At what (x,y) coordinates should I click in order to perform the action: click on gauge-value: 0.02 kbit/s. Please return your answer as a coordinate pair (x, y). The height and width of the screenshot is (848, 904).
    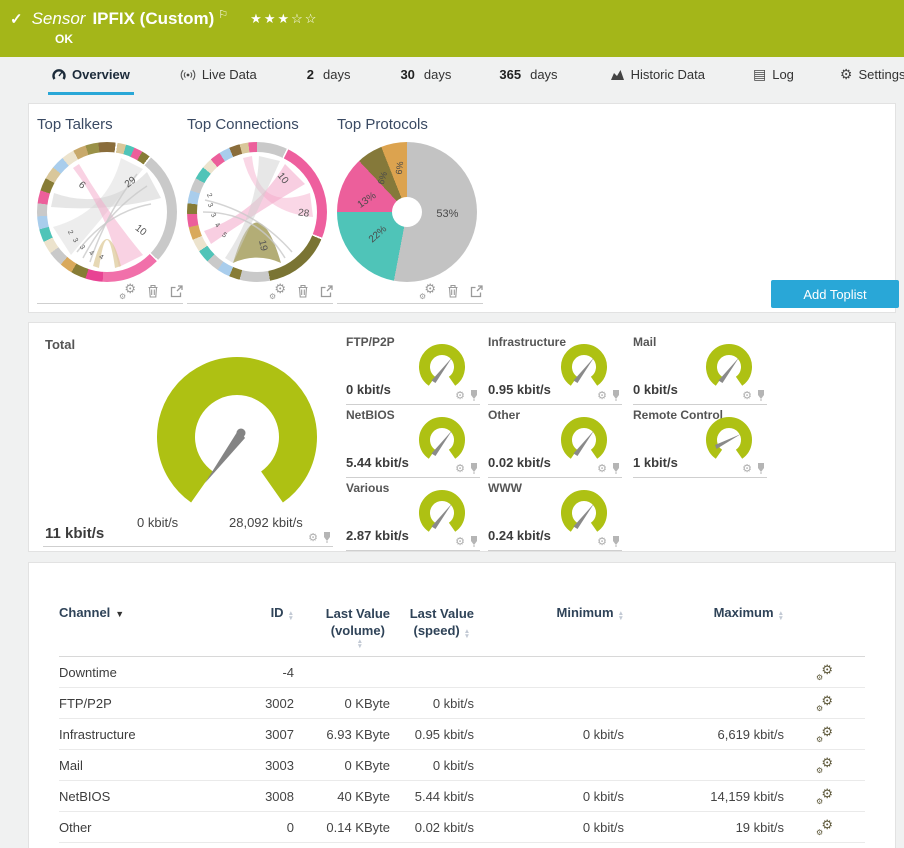
    Looking at the image, I should click on (519, 462).